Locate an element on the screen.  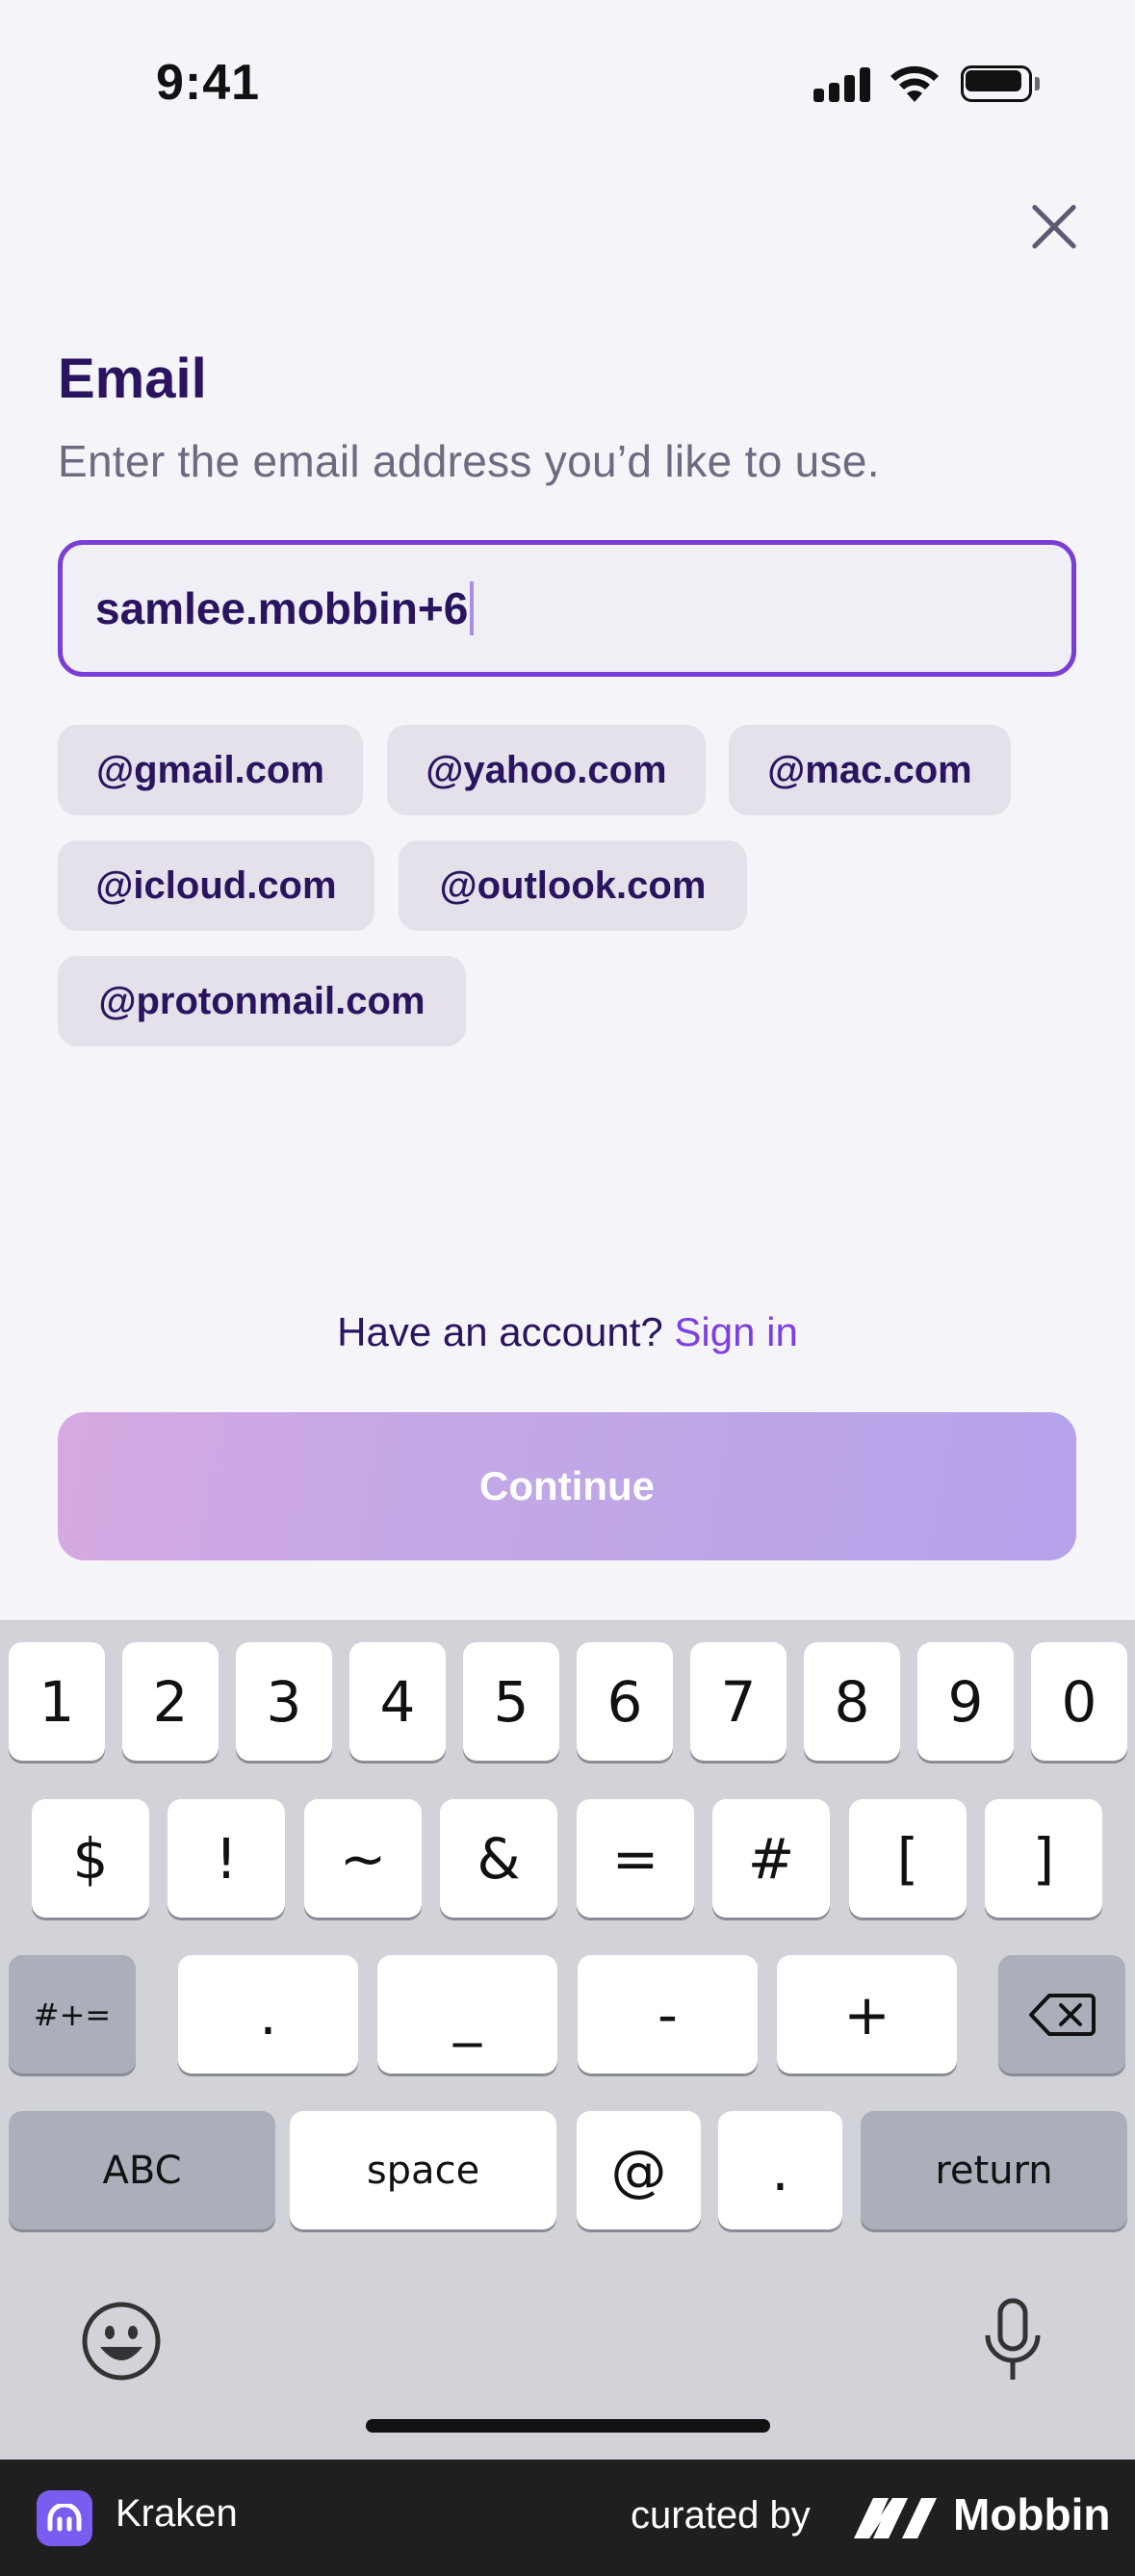
key-plus: + is located at coordinates (867, 2015).